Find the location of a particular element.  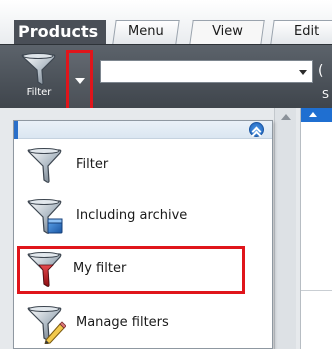

menu-item-my-filter: My filter is located at coordinates (131, 270).